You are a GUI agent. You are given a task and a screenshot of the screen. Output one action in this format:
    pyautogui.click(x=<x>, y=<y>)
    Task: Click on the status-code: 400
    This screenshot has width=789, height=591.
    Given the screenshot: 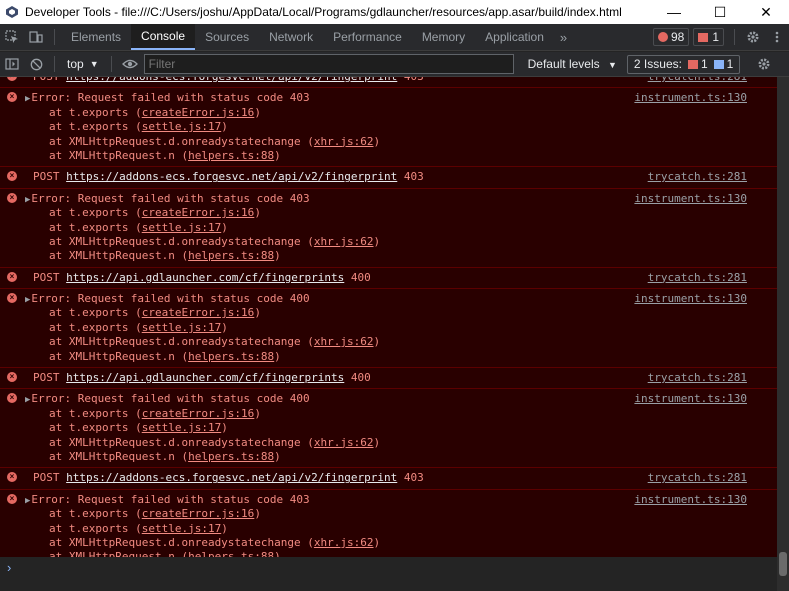 What is the action you would take?
    pyautogui.click(x=357, y=378)
    